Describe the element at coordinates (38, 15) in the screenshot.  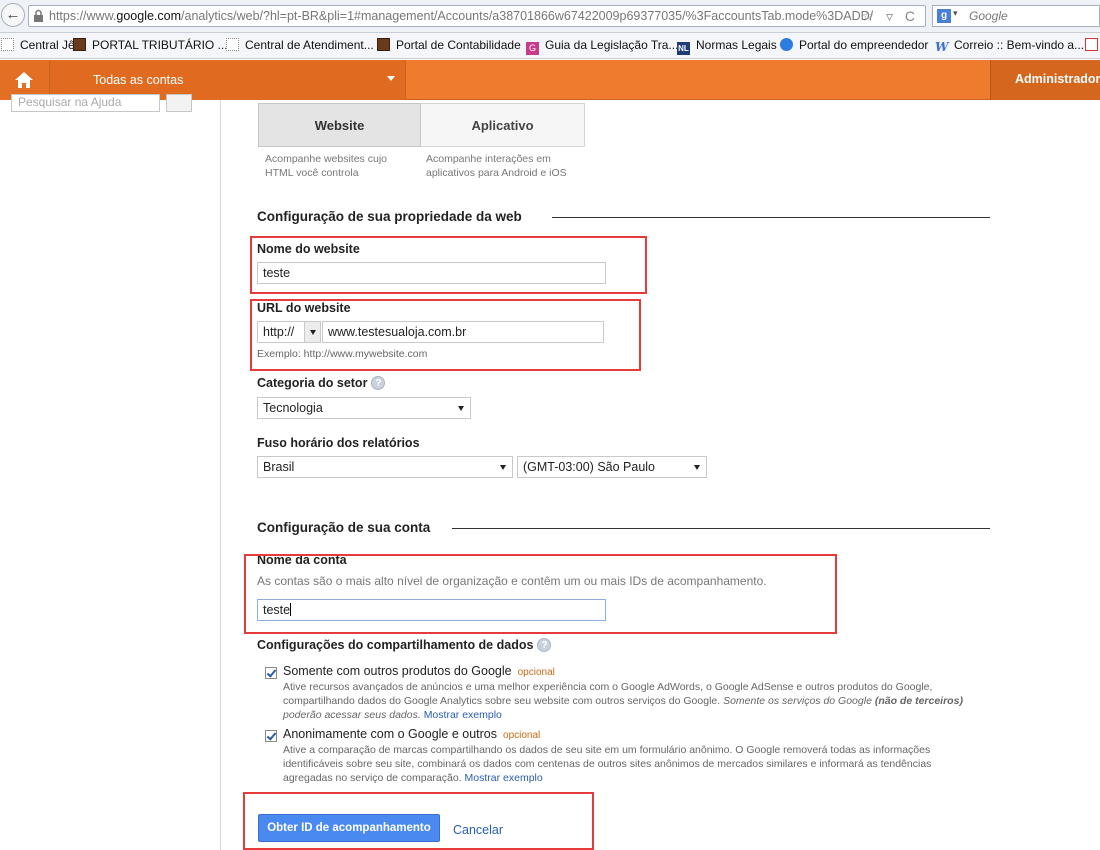
I see `lock-icon` at that location.